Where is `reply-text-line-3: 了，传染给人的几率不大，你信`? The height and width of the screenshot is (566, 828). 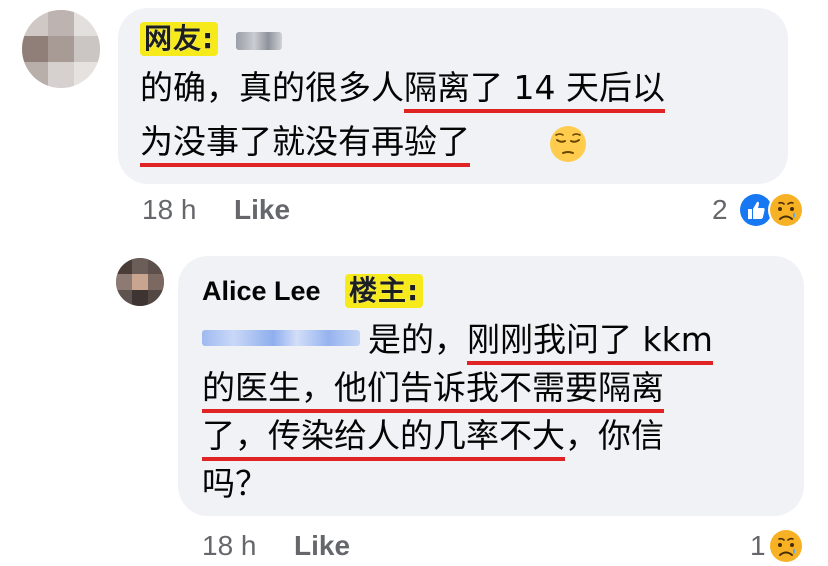
reply-text-line-3: 了，传染给人的几率不大，你信 is located at coordinates (433, 437).